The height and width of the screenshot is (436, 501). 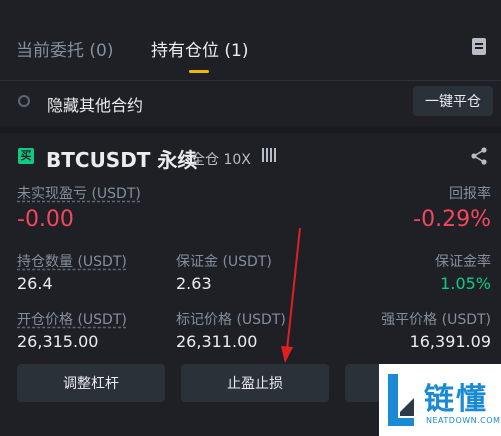 What do you see at coordinates (221, 160) in the screenshot?
I see `margin-type-label: 全仓 10X` at bounding box center [221, 160].